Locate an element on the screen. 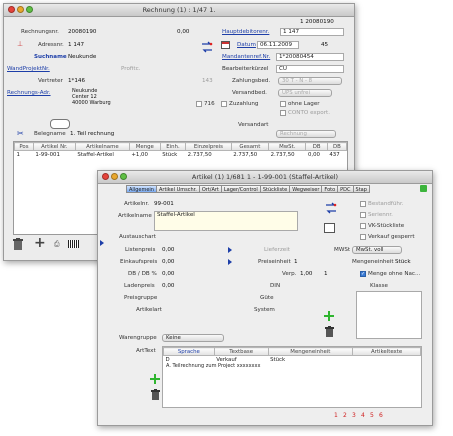 Image resolution: width=453 pixels, height=436 pixels. table-row: D Verkauf Stück is located at coordinates (292, 360).